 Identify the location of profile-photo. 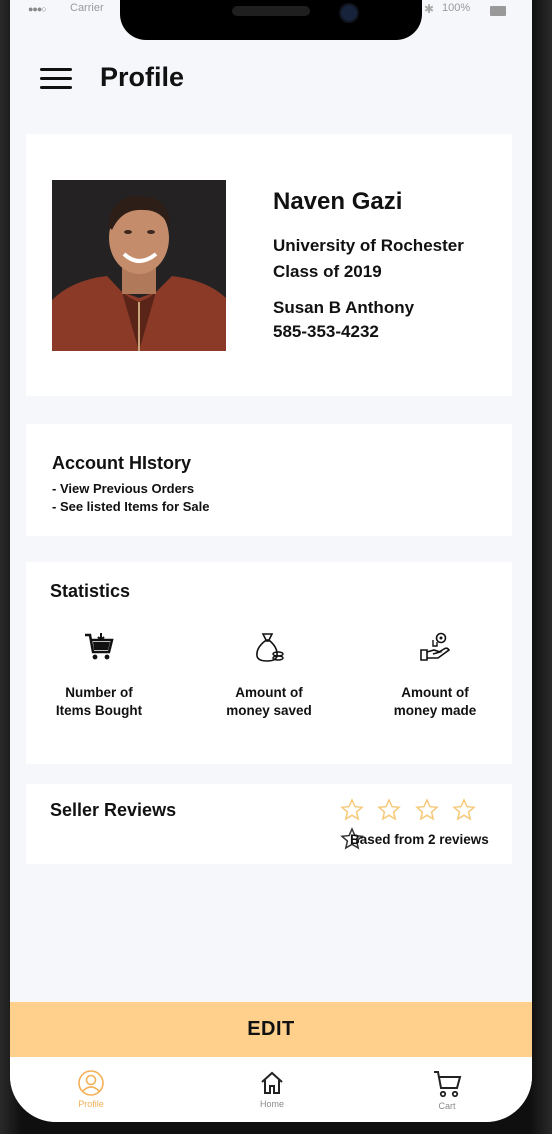
(139, 265).